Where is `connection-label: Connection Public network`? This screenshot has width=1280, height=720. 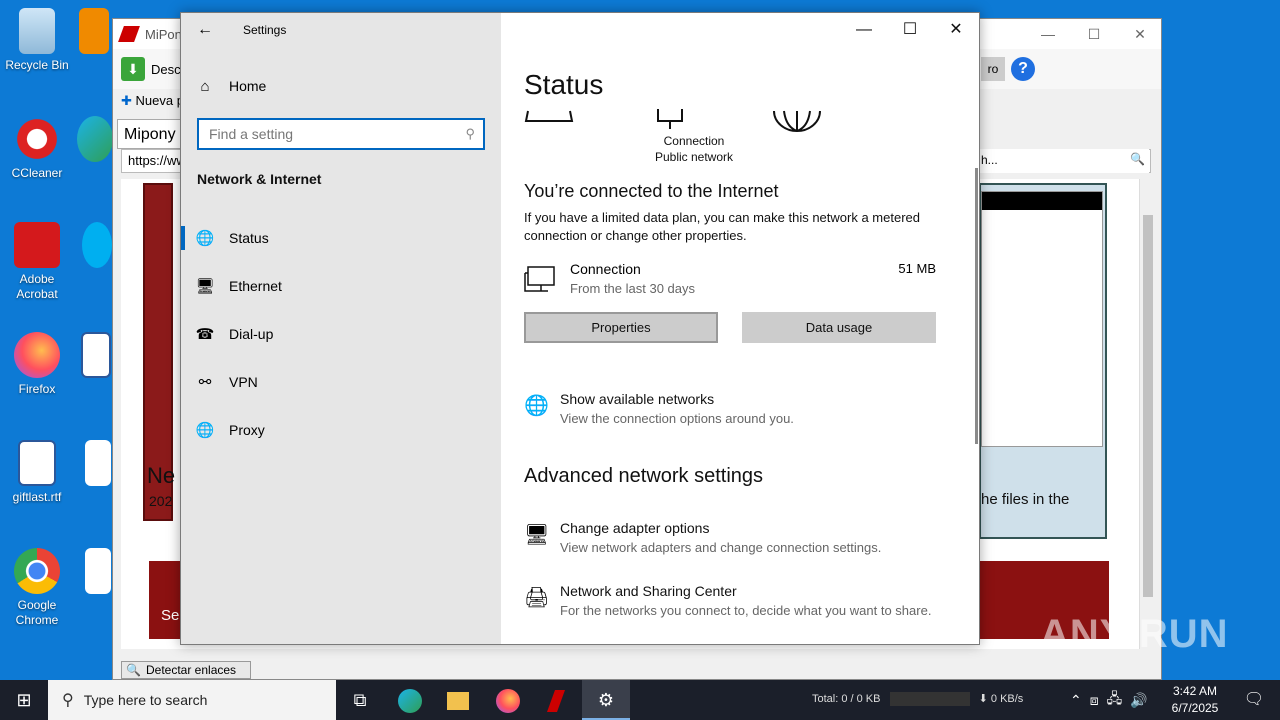 connection-label: Connection Public network is located at coordinates (694, 149).